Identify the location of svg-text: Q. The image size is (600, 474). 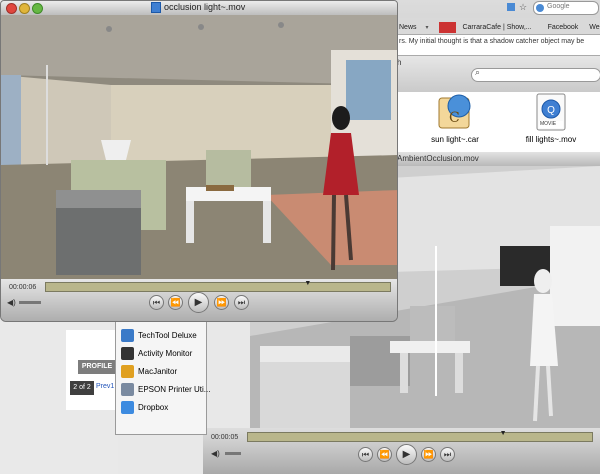
(551, 110).